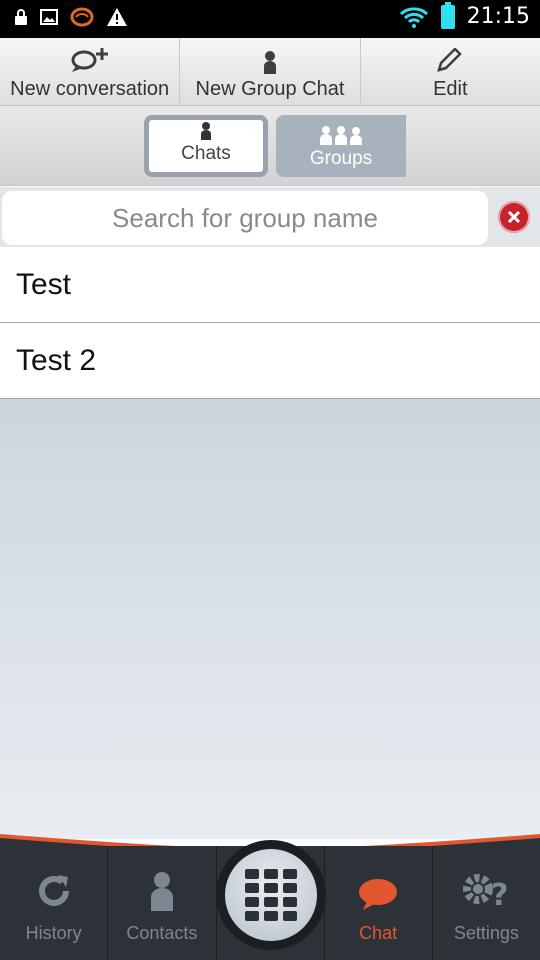  Describe the element at coordinates (162, 933) in the screenshot. I see `nav-contacts-label: Contacts` at that location.